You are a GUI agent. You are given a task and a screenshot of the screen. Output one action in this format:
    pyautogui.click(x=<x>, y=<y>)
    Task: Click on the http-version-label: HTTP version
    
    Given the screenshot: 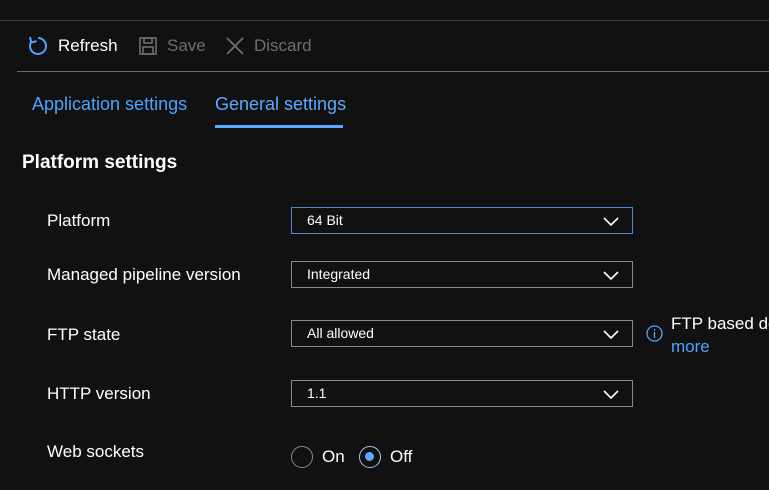 What is the action you would take?
    pyautogui.click(x=99, y=393)
    